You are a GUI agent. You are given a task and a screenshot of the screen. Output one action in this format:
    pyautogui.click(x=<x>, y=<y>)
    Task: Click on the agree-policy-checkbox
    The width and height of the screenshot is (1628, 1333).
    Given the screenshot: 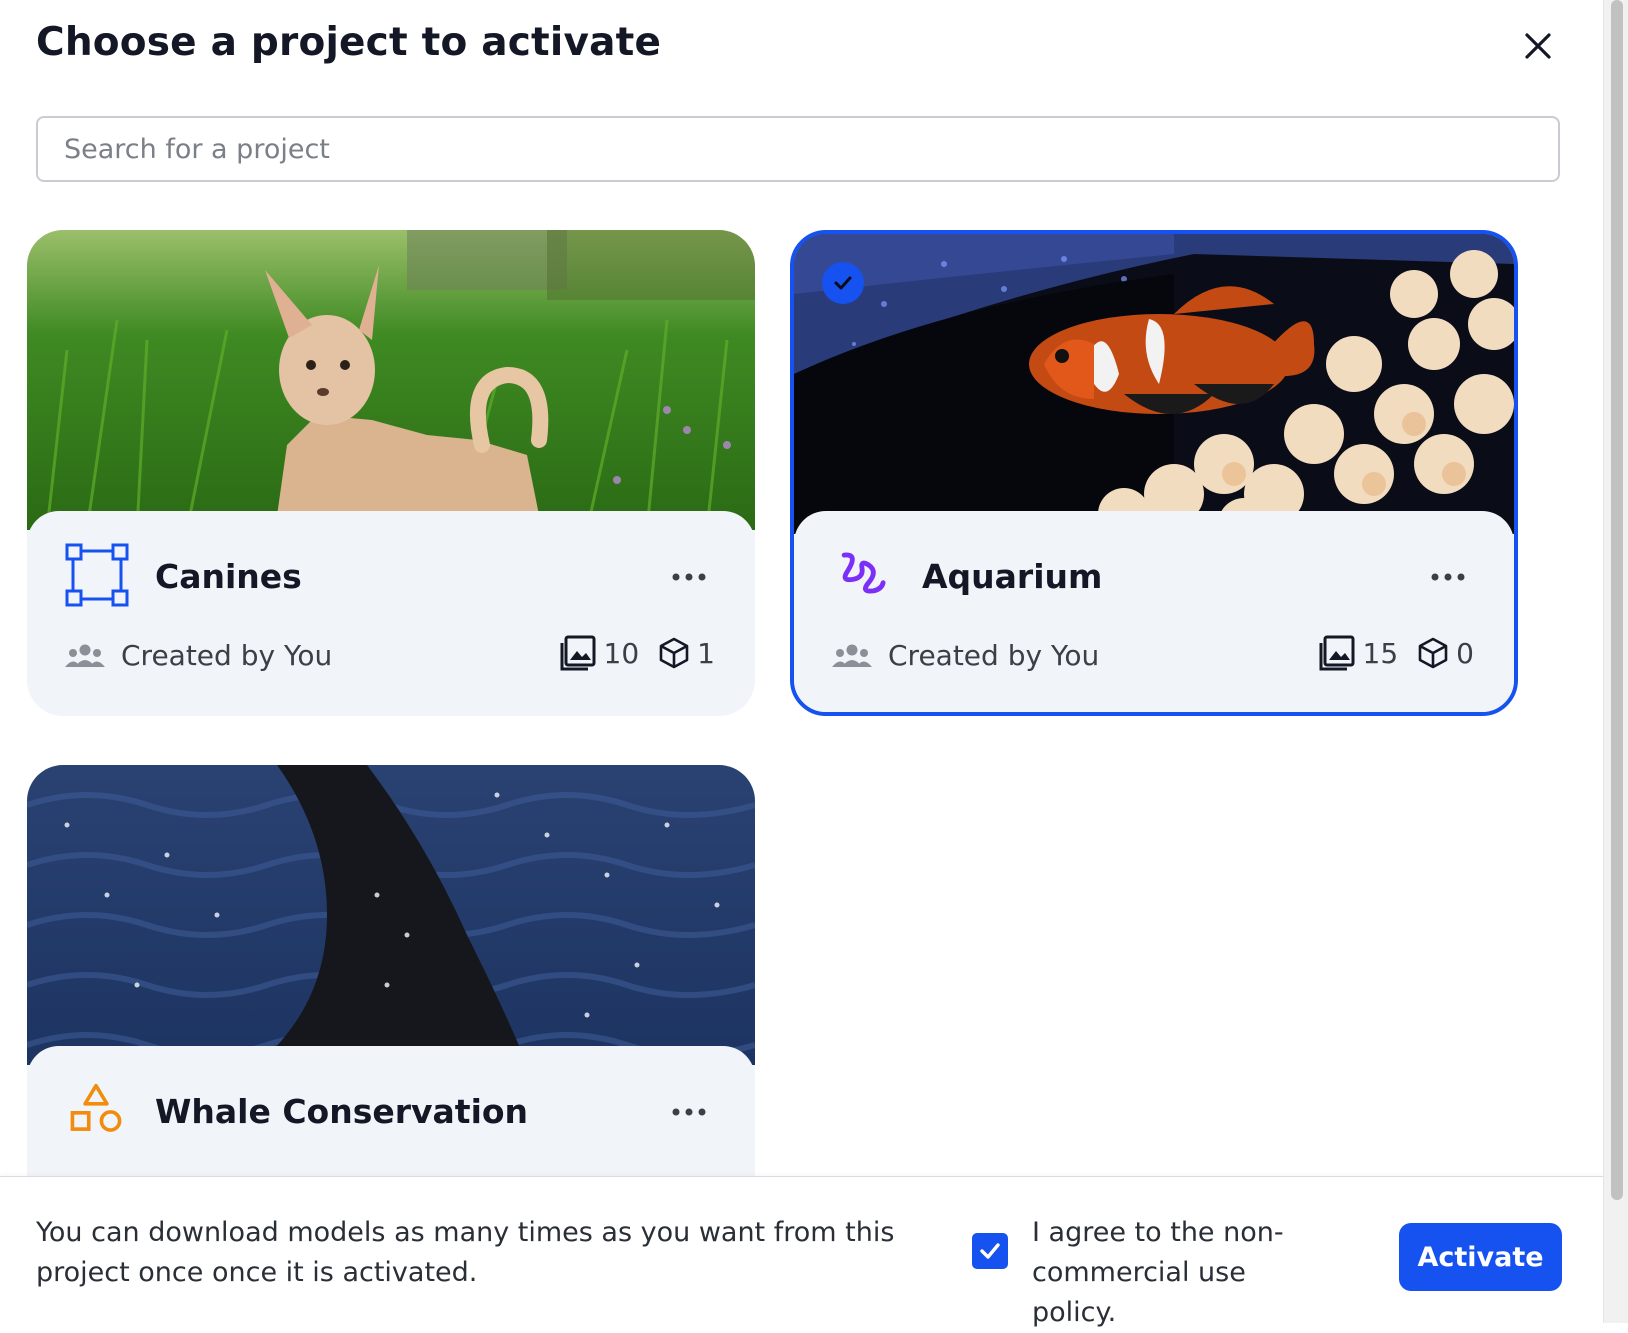 What is the action you would take?
    pyautogui.click(x=990, y=1251)
    